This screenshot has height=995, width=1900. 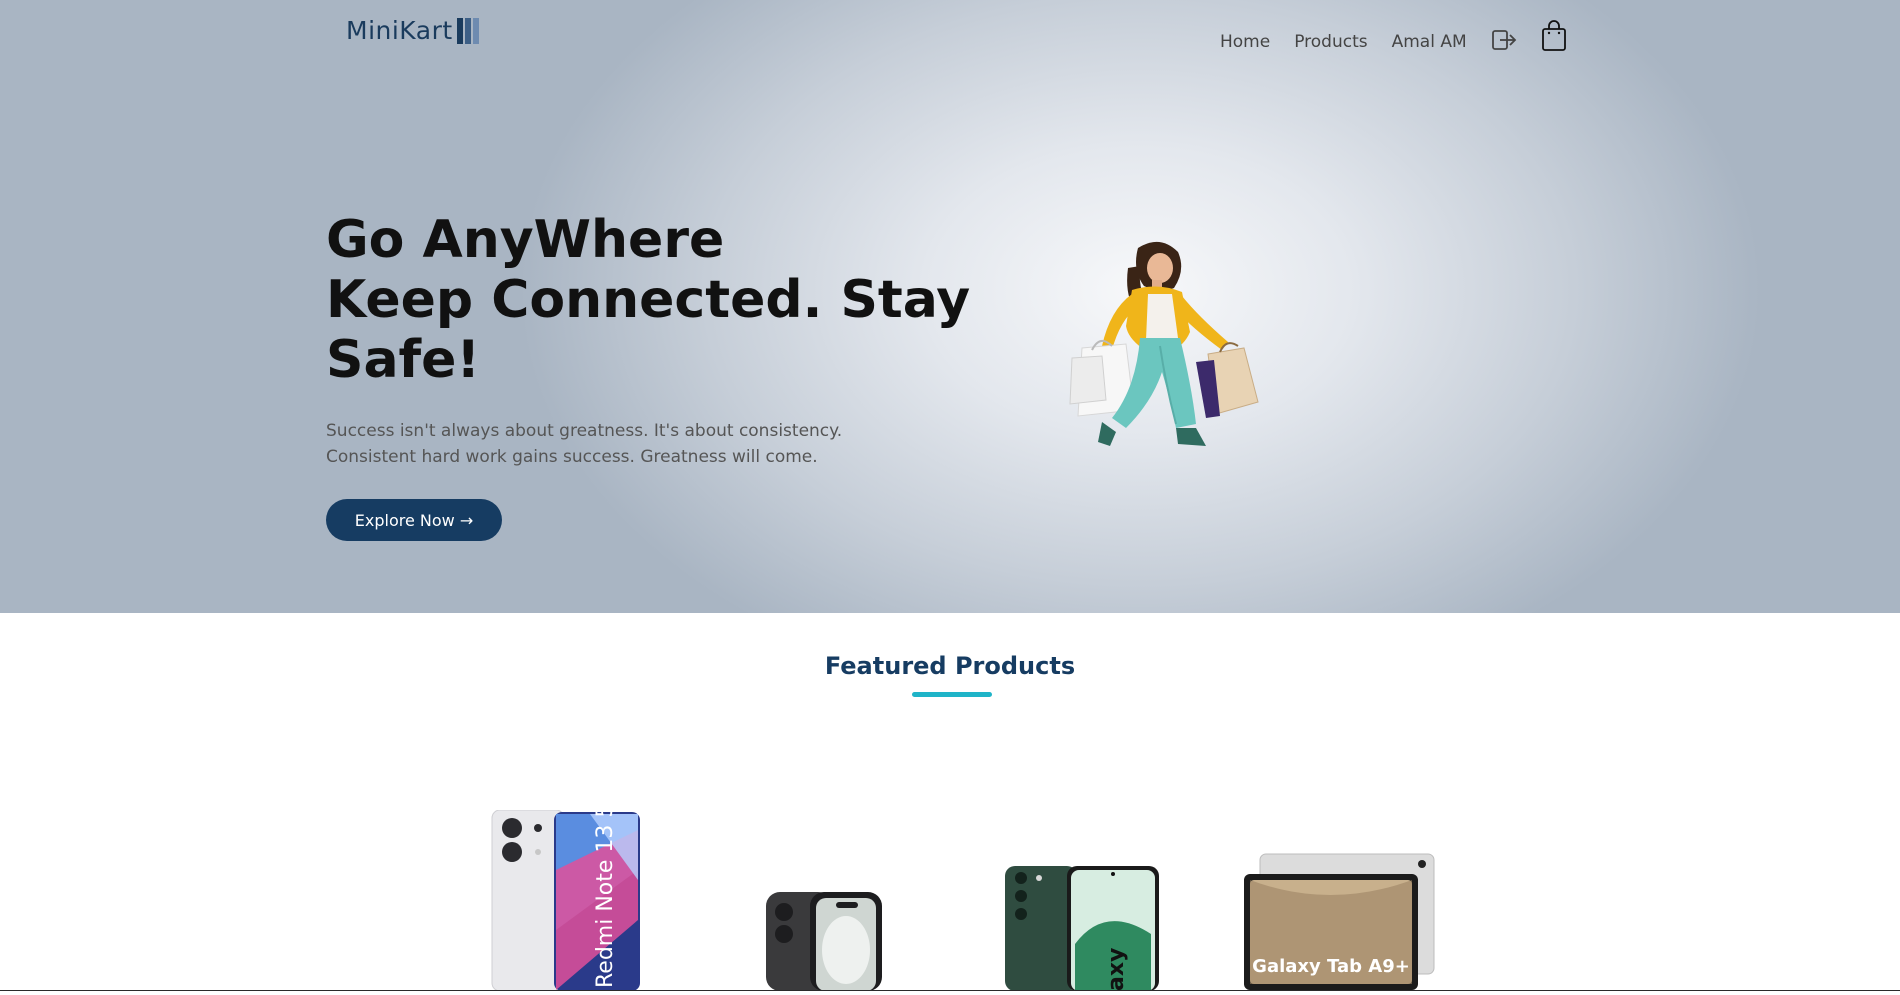 I want to click on product-image-redmi: Redmi Note 13 5G, so click(x=565, y=889).